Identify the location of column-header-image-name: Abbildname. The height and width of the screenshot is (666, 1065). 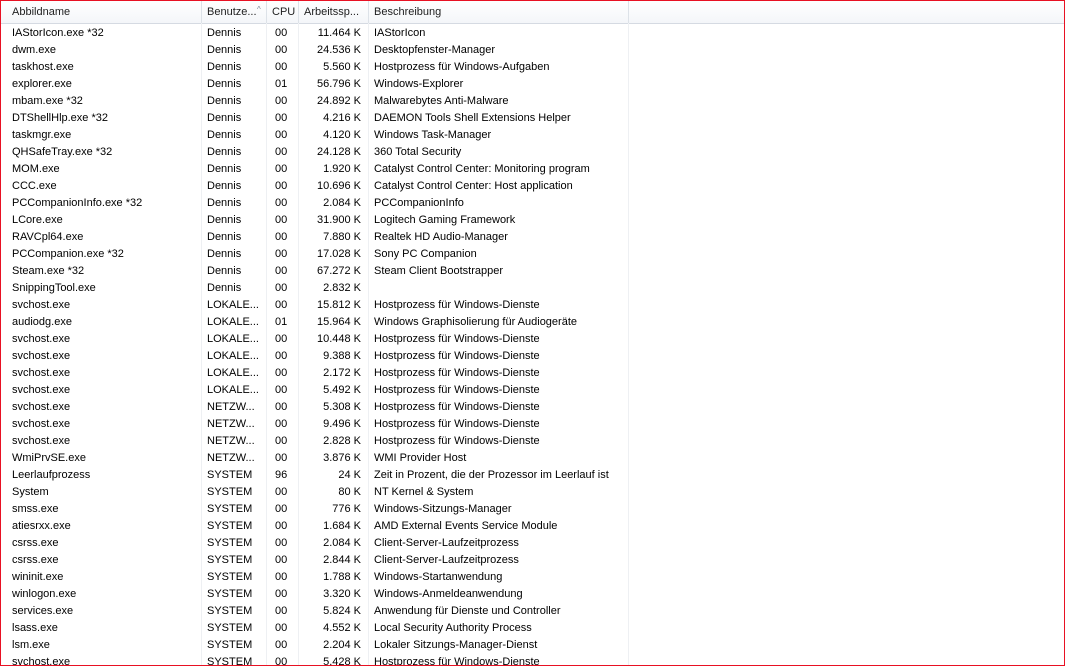
(101, 12).